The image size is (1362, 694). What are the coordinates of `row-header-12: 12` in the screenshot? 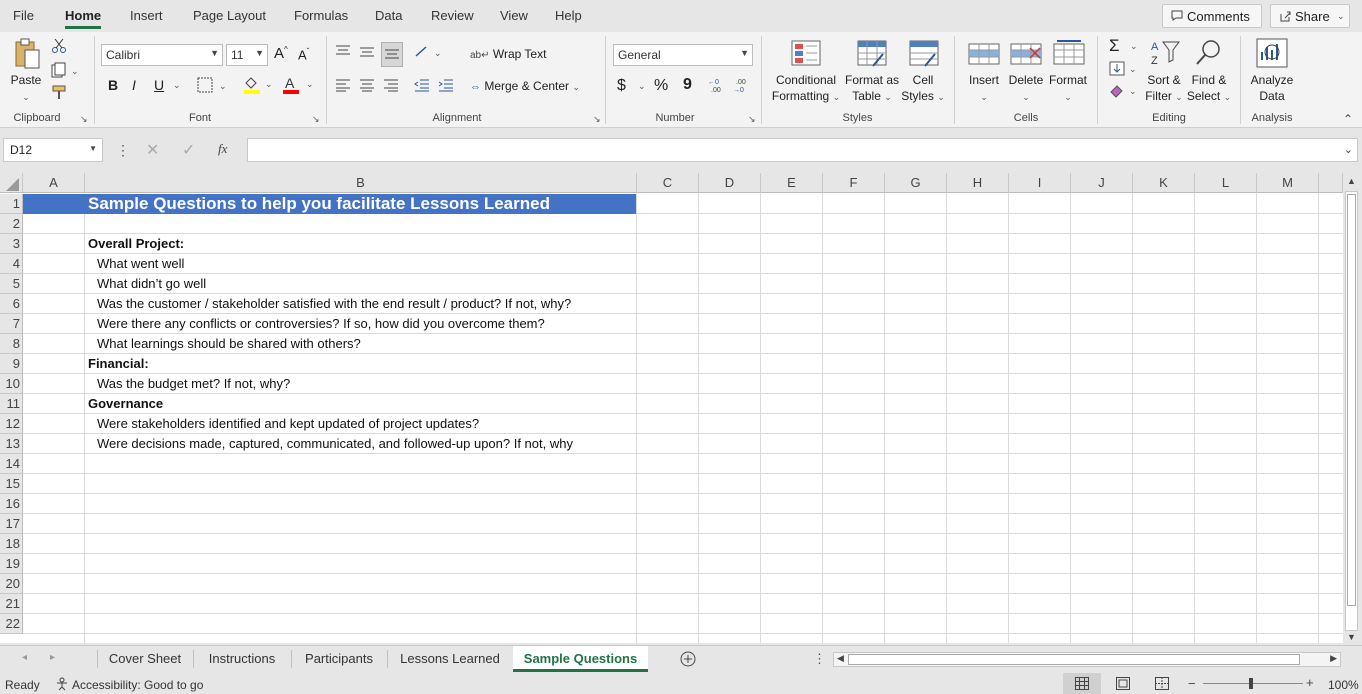 It's located at (11, 424).